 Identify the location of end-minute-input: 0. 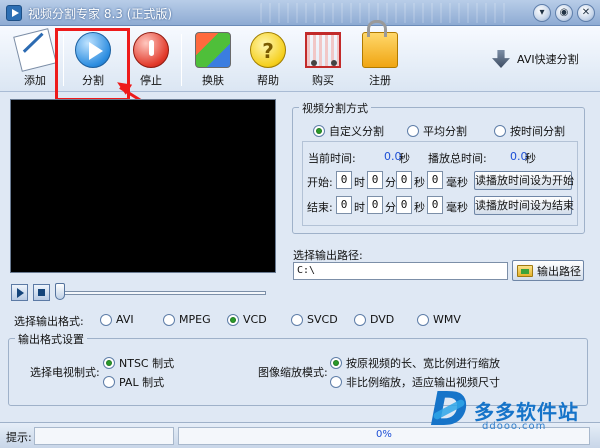
(375, 205).